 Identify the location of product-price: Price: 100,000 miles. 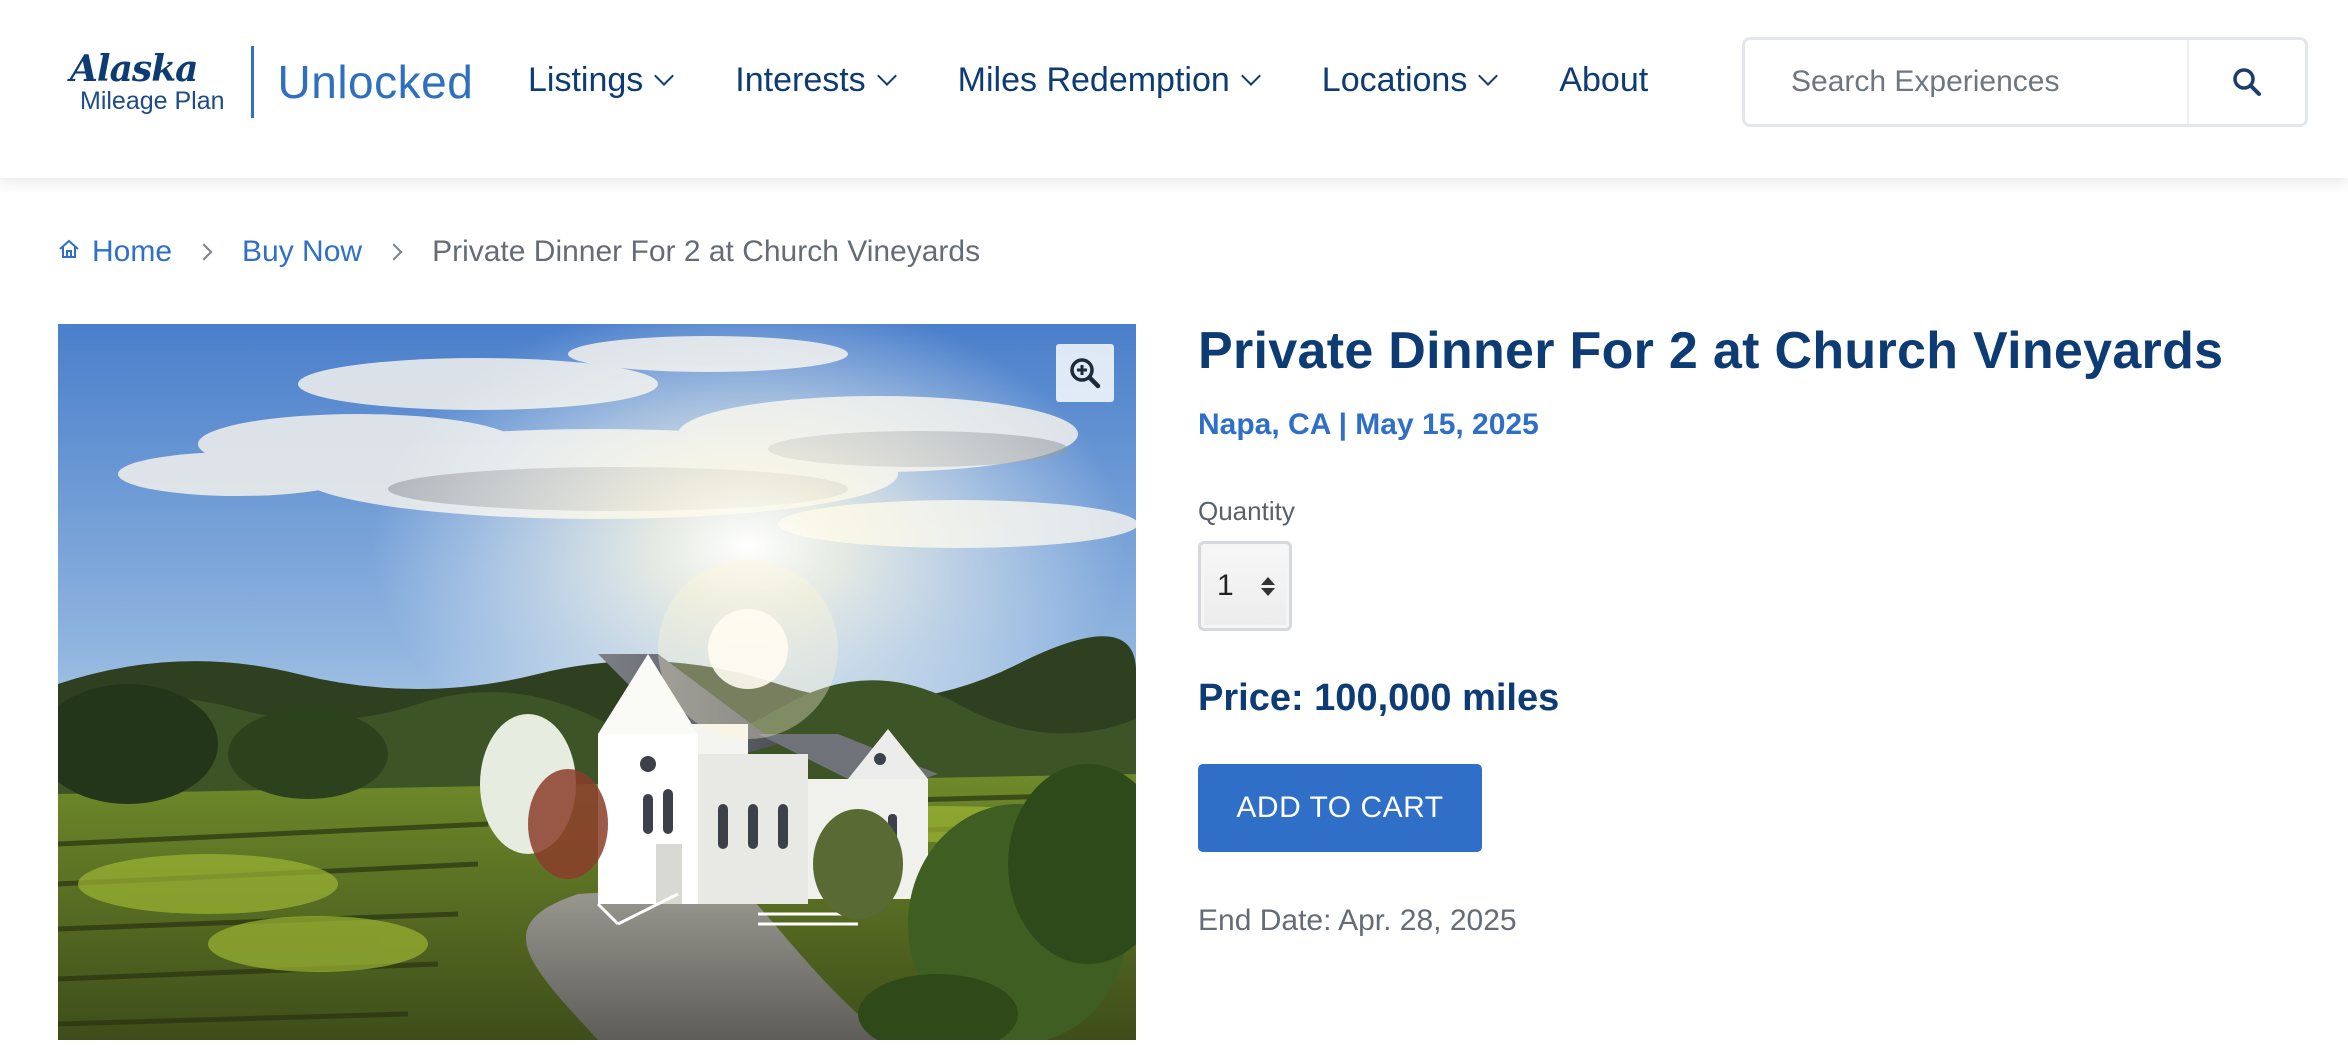
(1379, 698).